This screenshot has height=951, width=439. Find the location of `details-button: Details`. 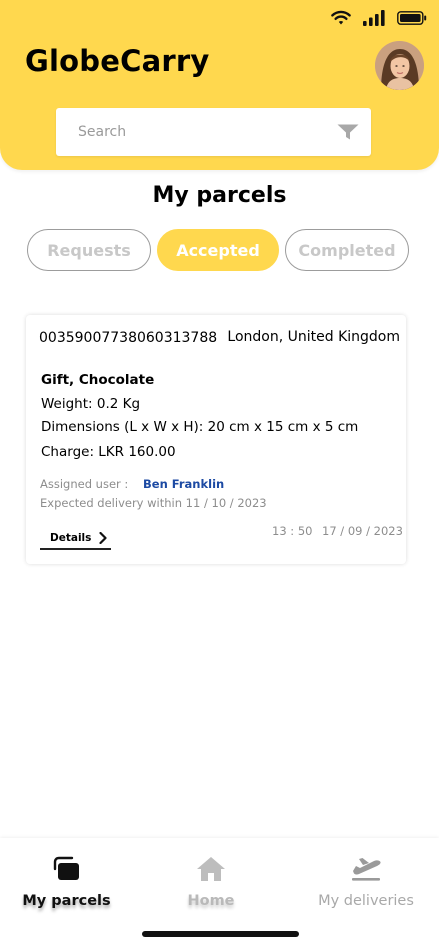

details-button: Details is located at coordinates (75, 538).